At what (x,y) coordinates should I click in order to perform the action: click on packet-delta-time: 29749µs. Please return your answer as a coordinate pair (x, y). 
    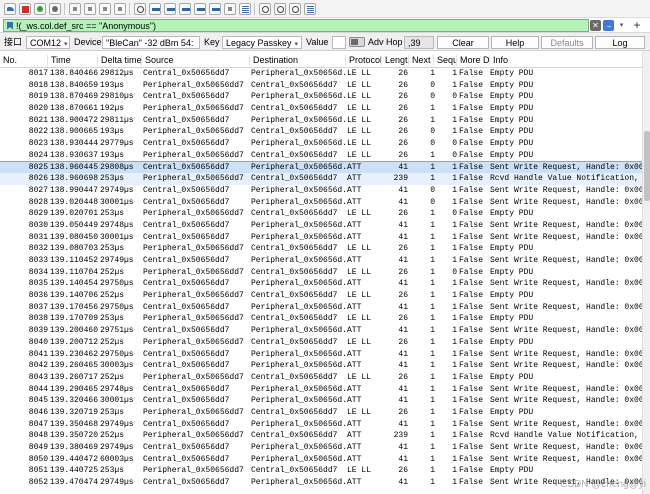
    Looking at the image, I should click on (117, 190).